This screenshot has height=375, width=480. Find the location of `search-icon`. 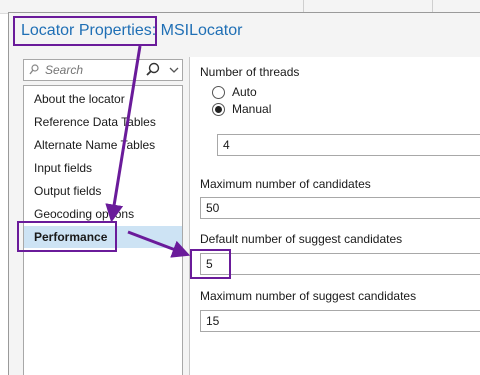

search-icon is located at coordinates (153, 70).